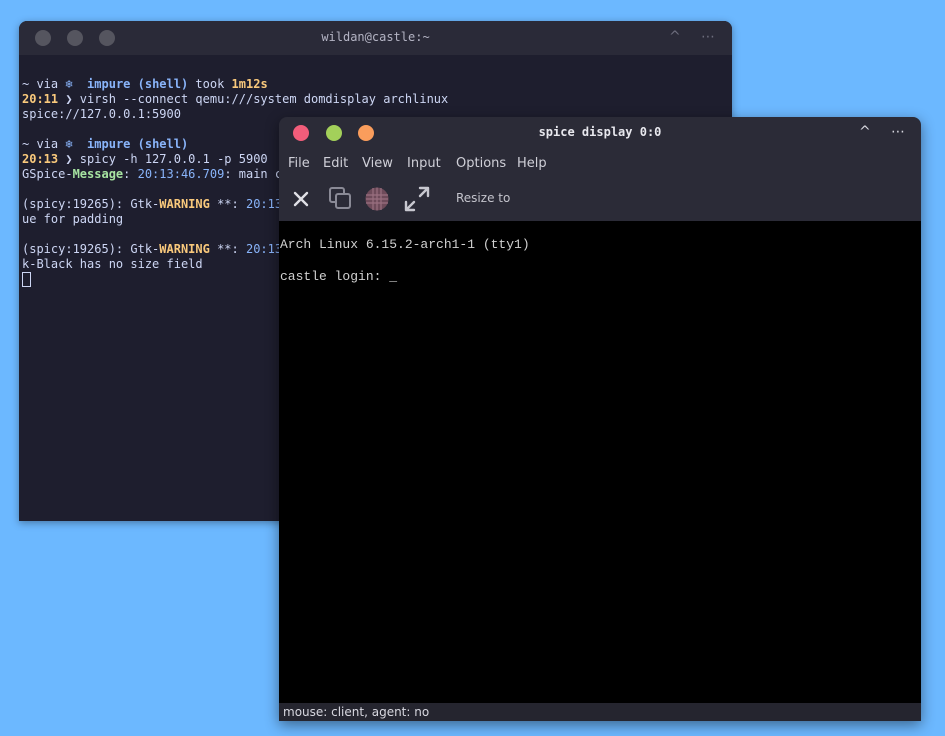 The height and width of the screenshot is (736, 945). Describe the element at coordinates (483, 198) in the screenshot. I see `resize-to-button: Resize to` at that location.